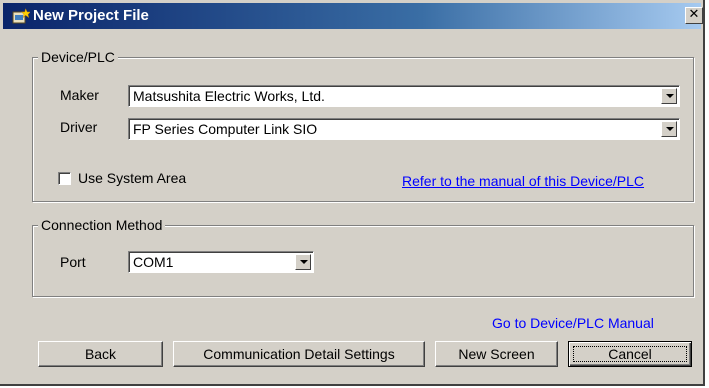  I want to click on focus-indicator, so click(630, 354).